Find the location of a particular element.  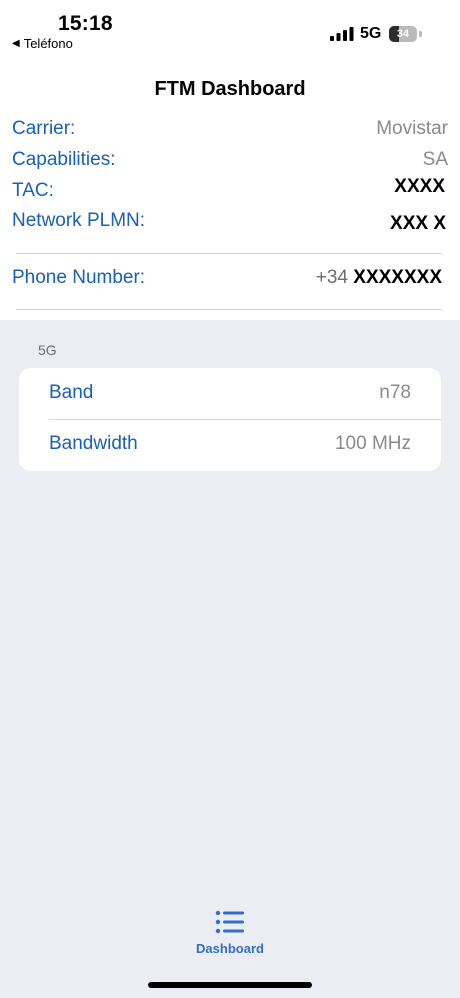

list-icon is located at coordinates (229, 922).